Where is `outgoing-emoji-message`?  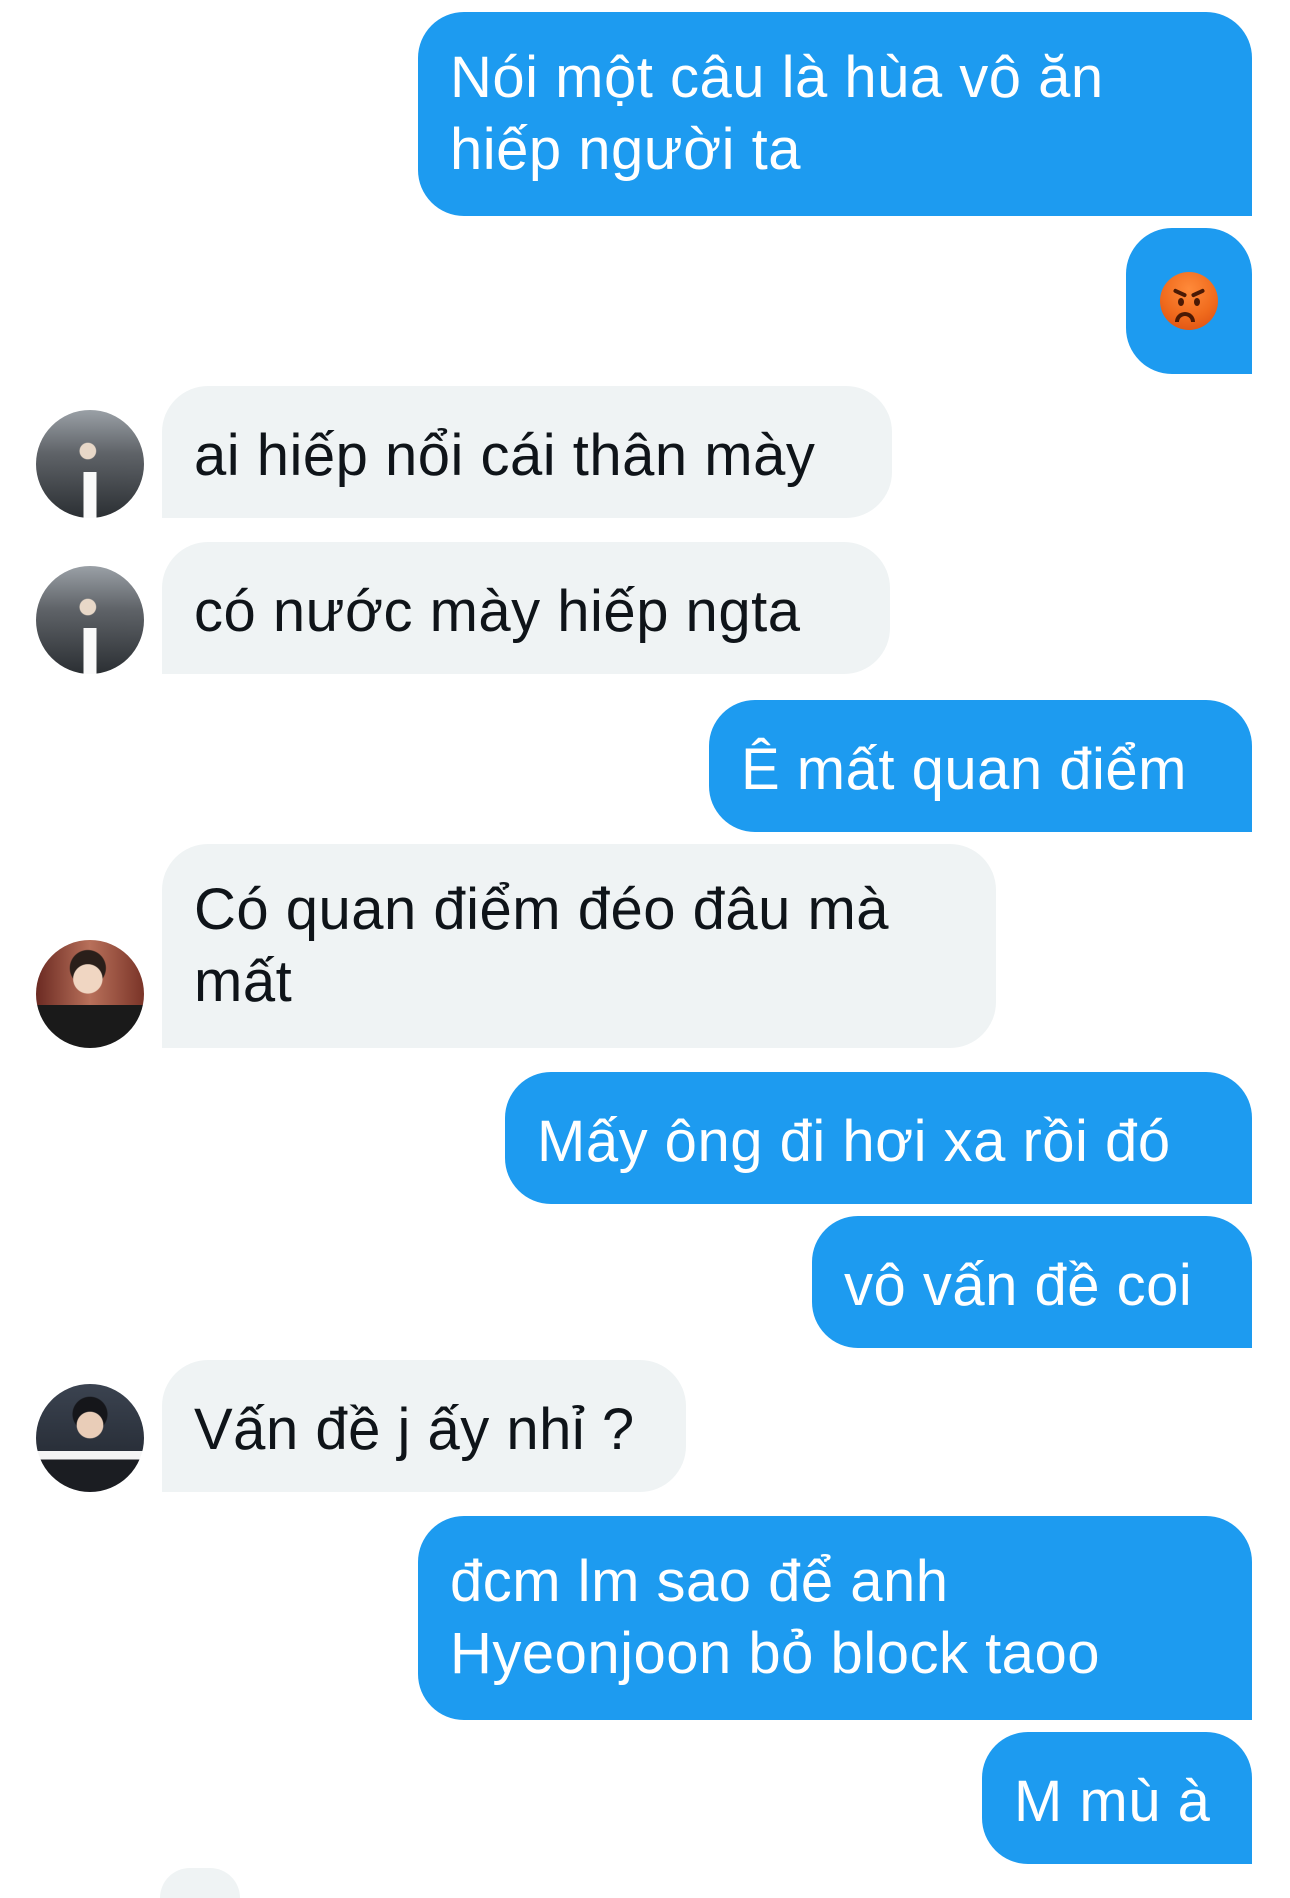
outgoing-emoji-message is located at coordinates (1189, 301).